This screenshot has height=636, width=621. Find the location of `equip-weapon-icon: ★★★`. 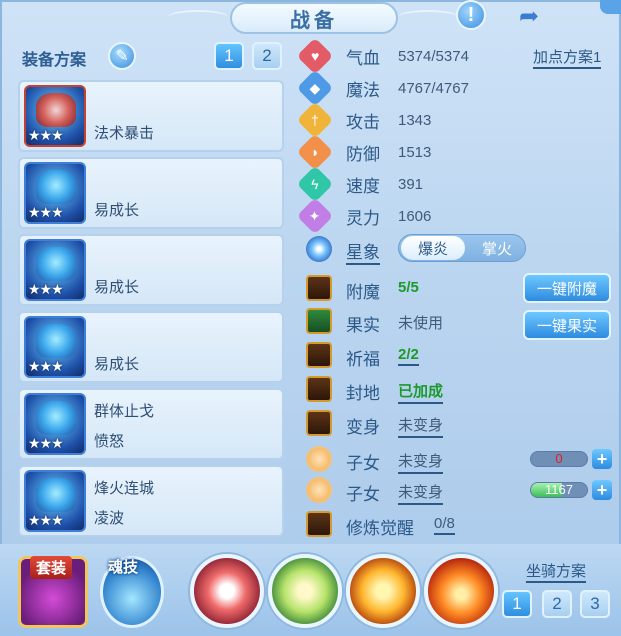

equip-weapon-icon: ★★★ is located at coordinates (55, 116).